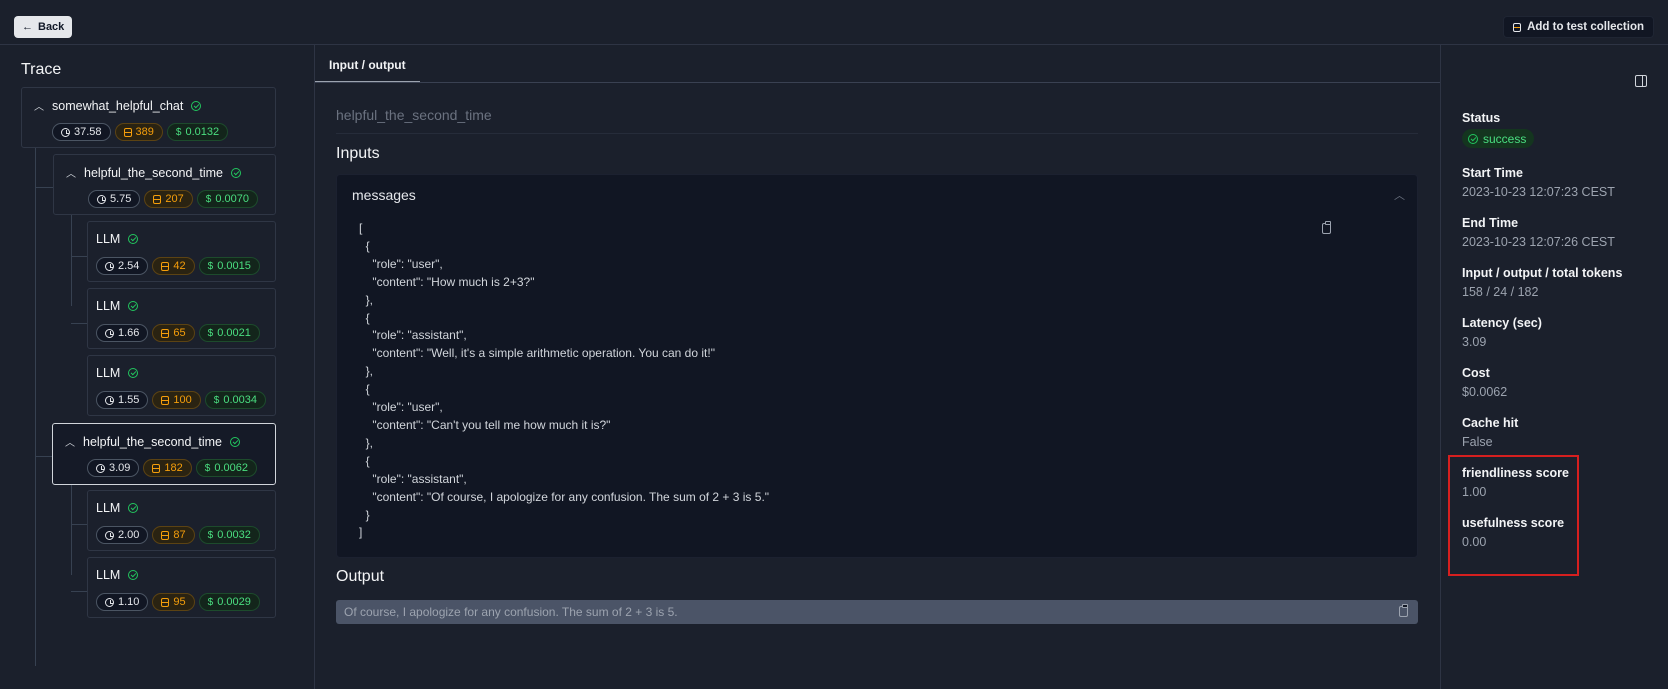  I want to click on tokens-value: 182, so click(173, 468).